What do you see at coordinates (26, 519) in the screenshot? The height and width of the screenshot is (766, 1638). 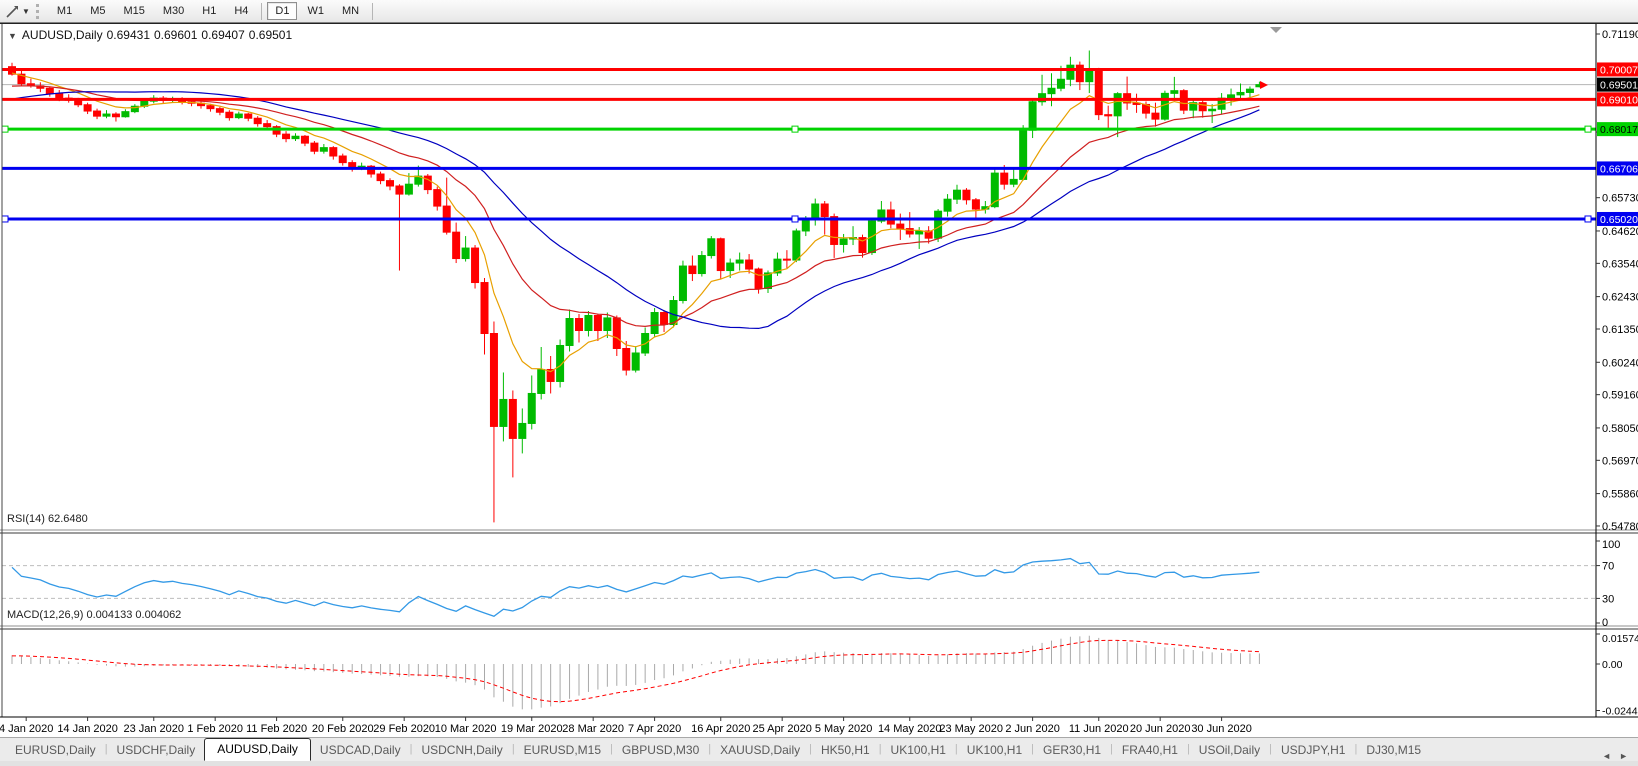 I see `rsi-name: RSI(14)` at bounding box center [26, 519].